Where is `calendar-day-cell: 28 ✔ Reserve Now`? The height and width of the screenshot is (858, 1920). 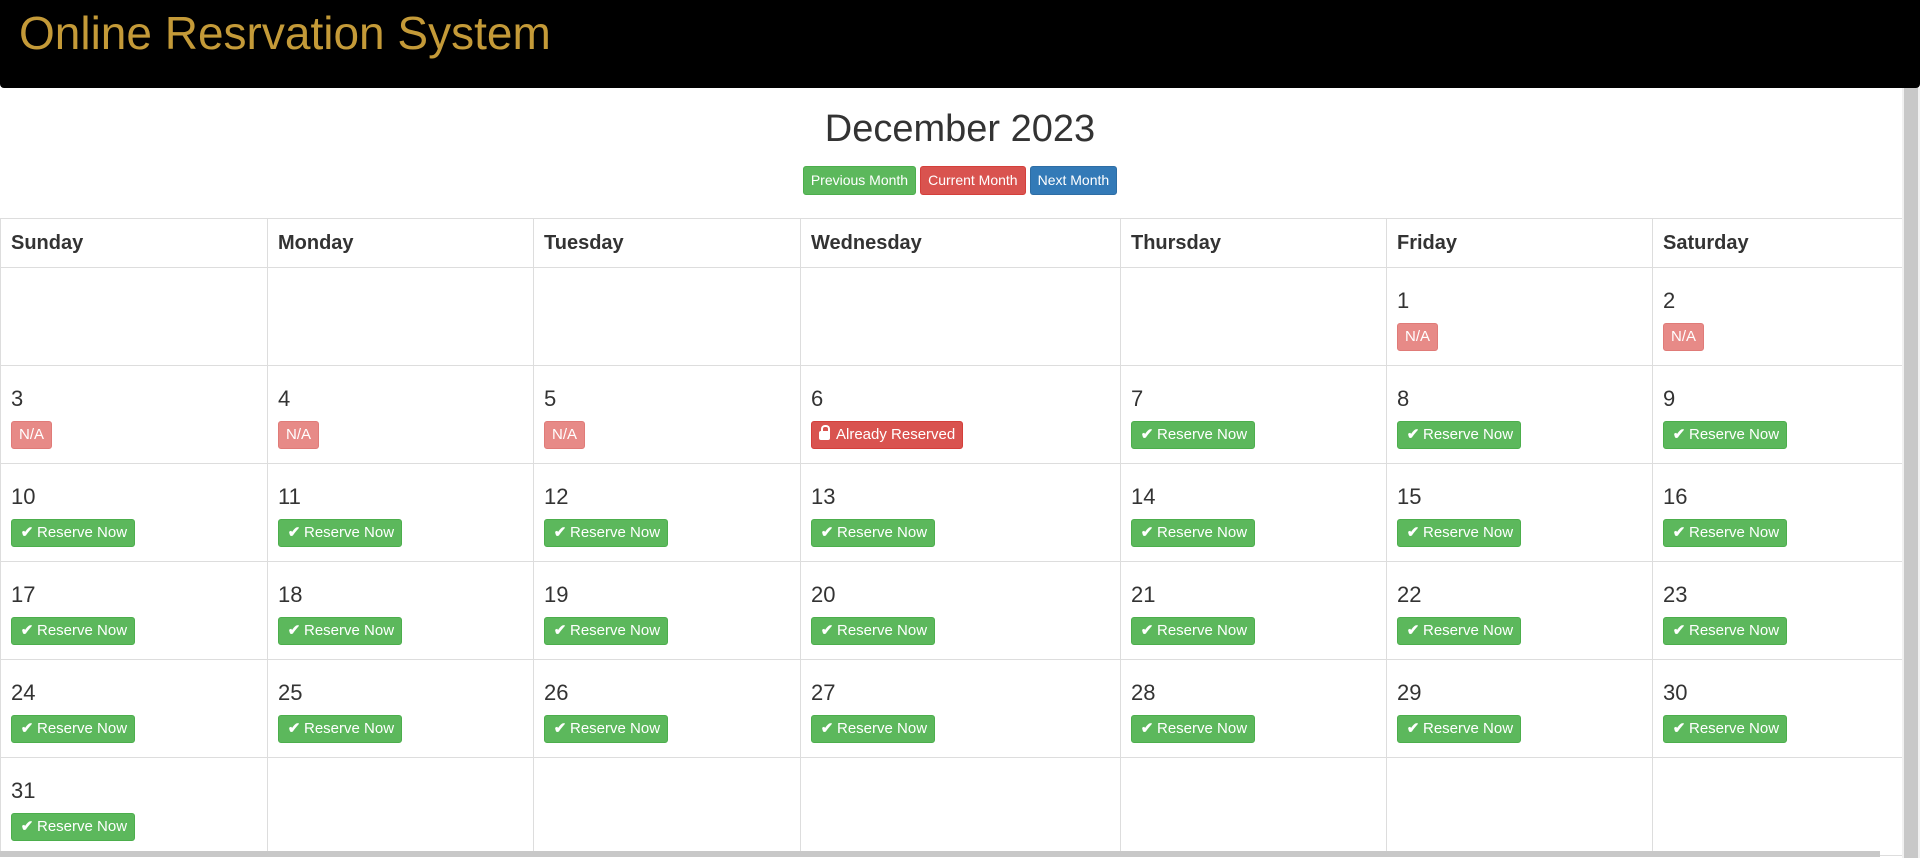 calendar-day-cell: 28 ✔ Reserve Now is located at coordinates (1253, 708).